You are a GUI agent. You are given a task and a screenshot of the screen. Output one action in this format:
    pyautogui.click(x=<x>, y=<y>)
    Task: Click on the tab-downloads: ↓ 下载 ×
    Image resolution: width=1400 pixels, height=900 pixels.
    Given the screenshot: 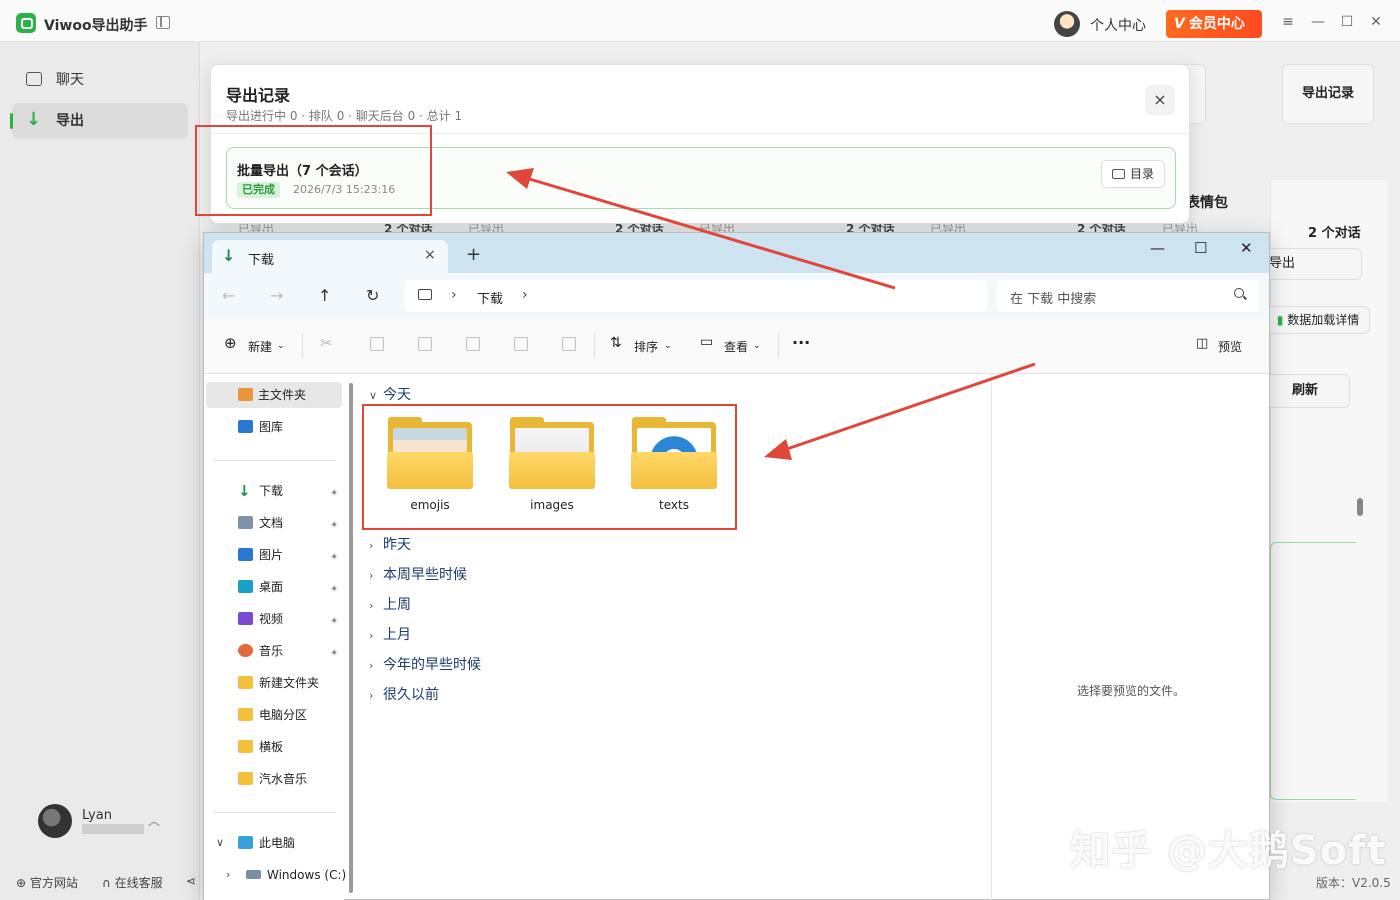 What is the action you would take?
    pyautogui.click(x=330, y=256)
    